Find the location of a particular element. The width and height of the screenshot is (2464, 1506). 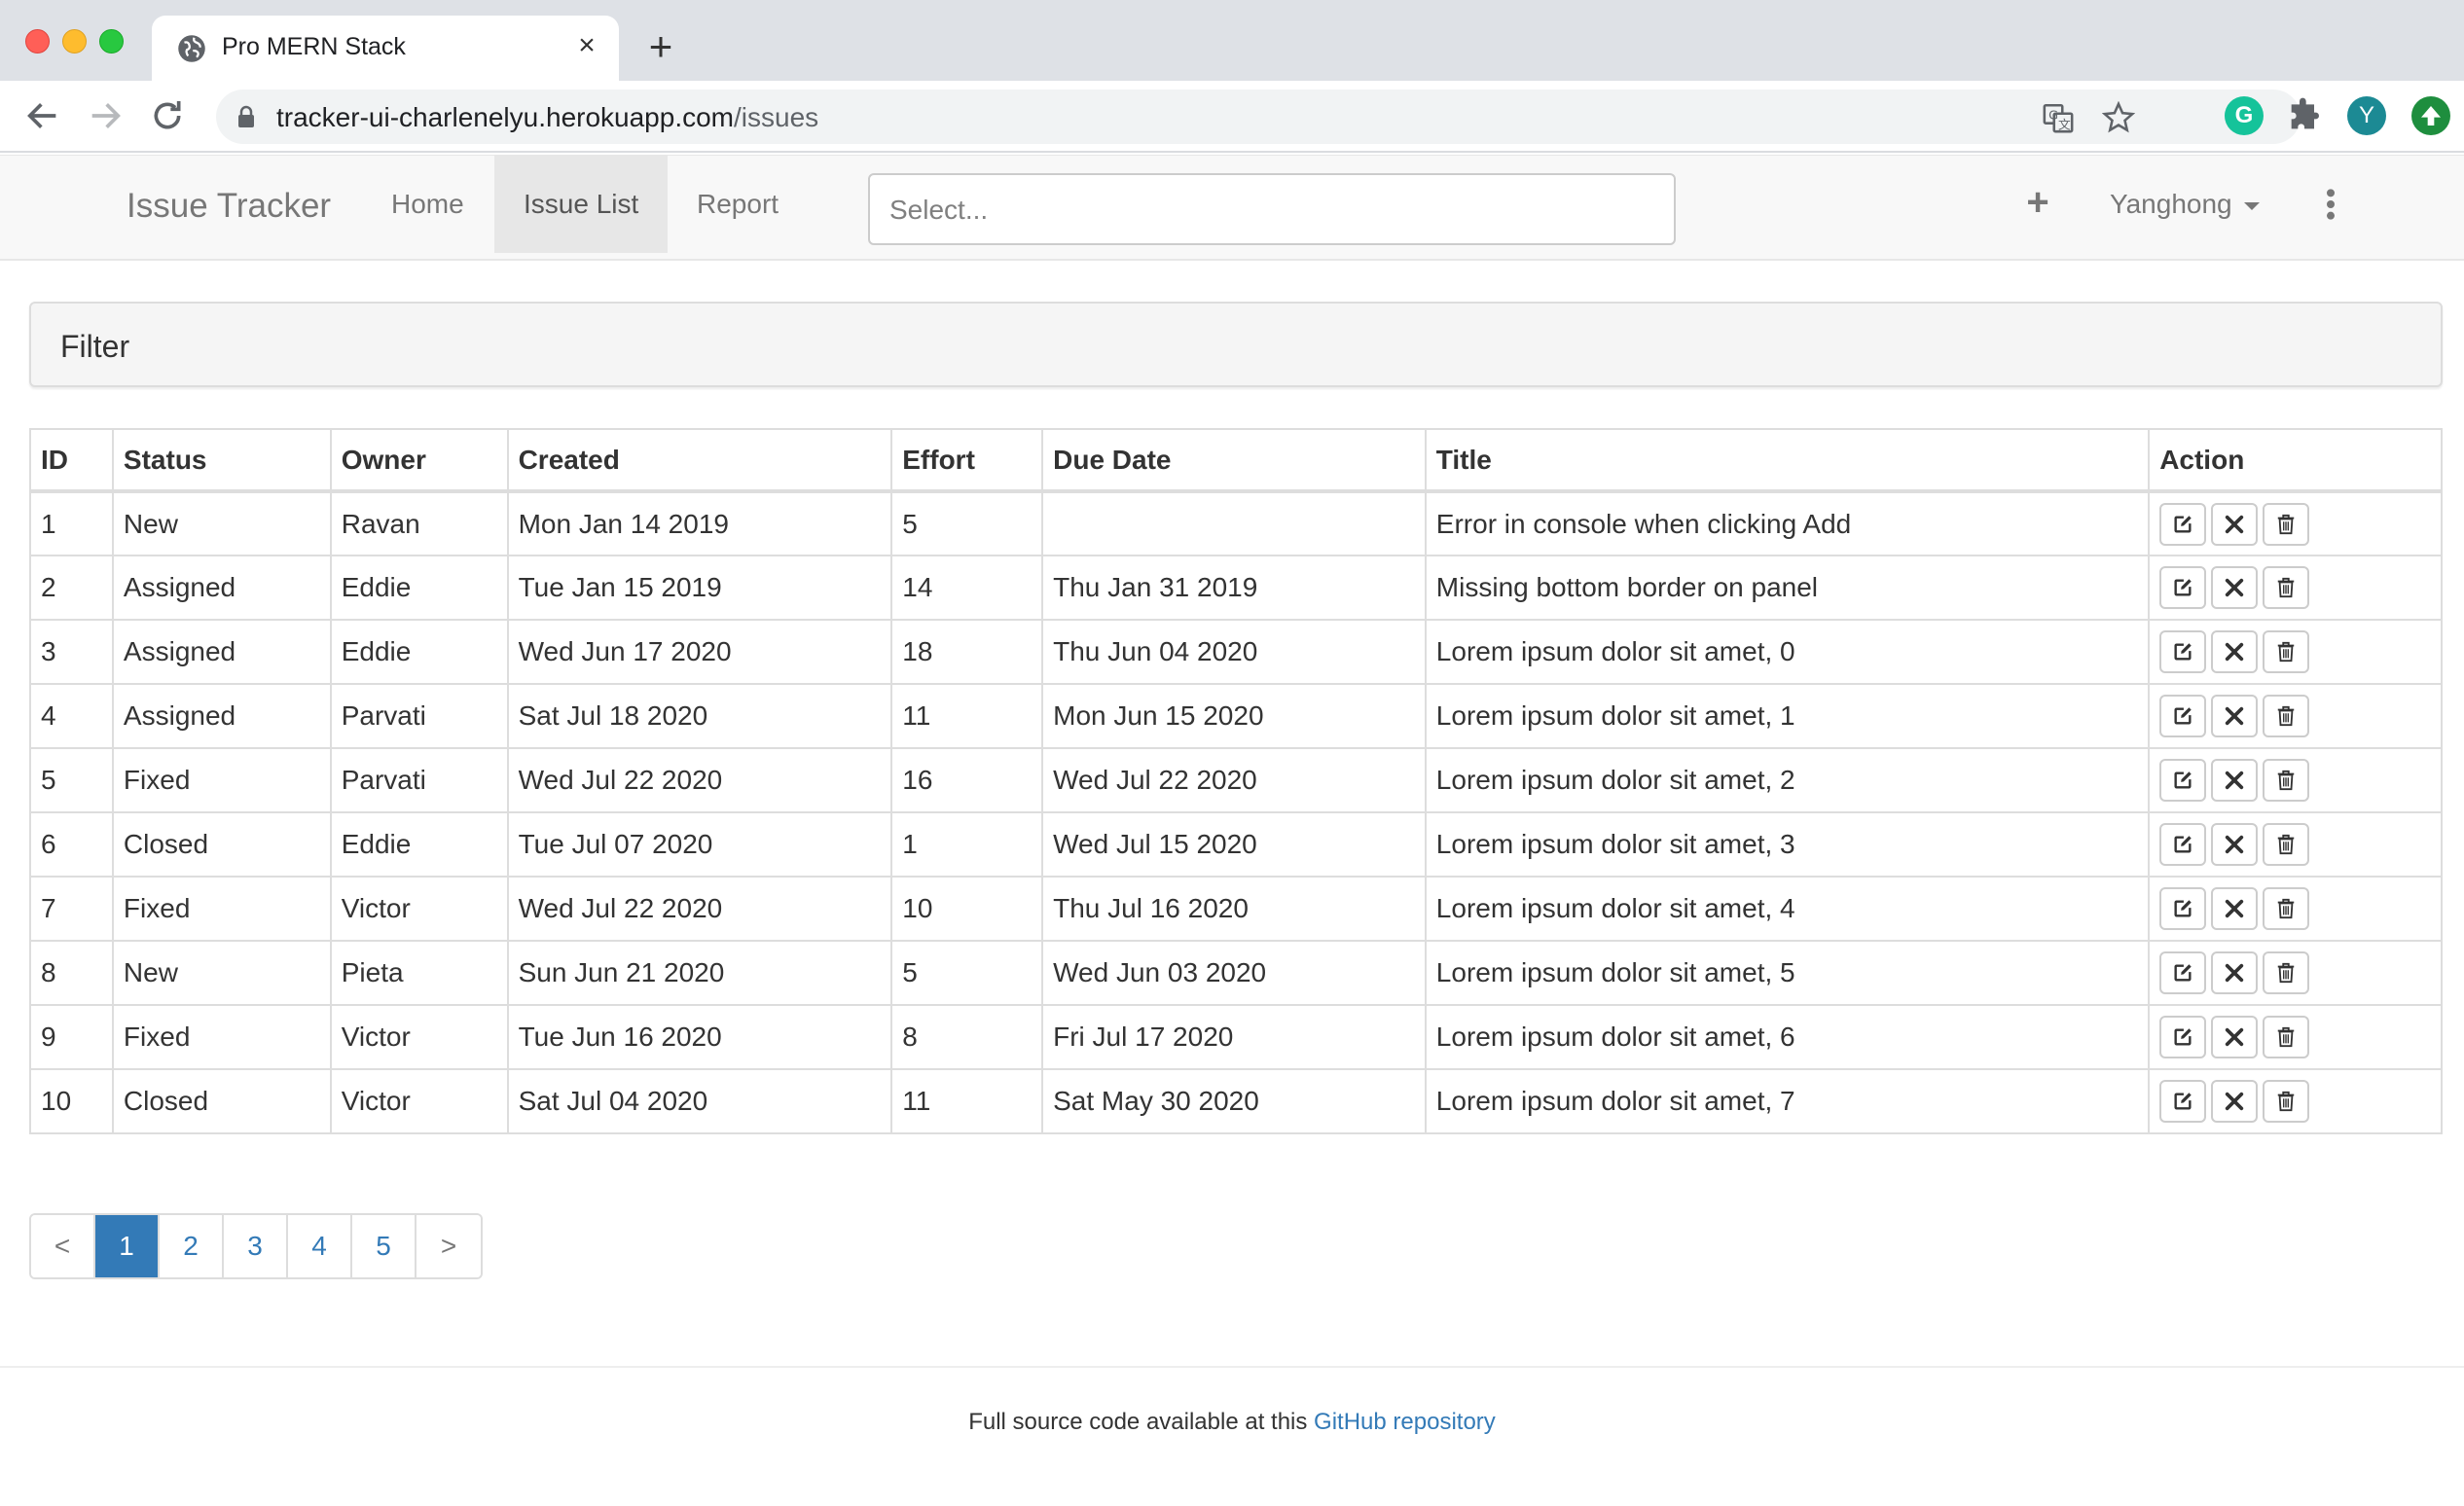

cell-id: 7 is located at coordinates (71, 909).